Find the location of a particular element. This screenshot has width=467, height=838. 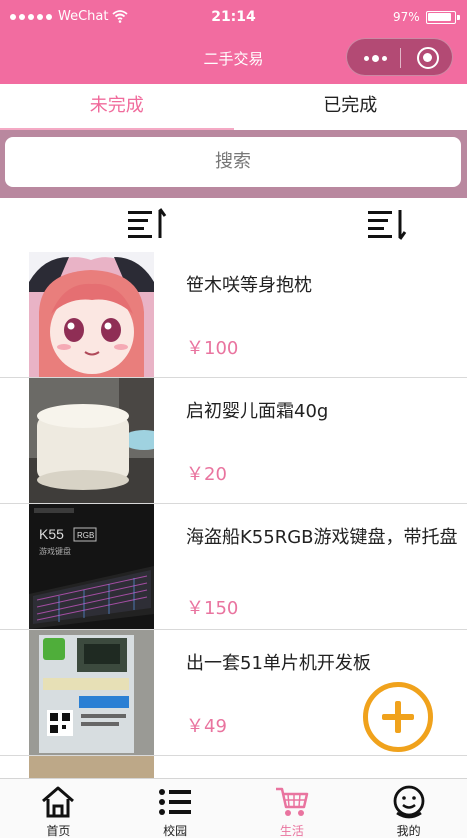

product-image-pillow is located at coordinates (91, 314).